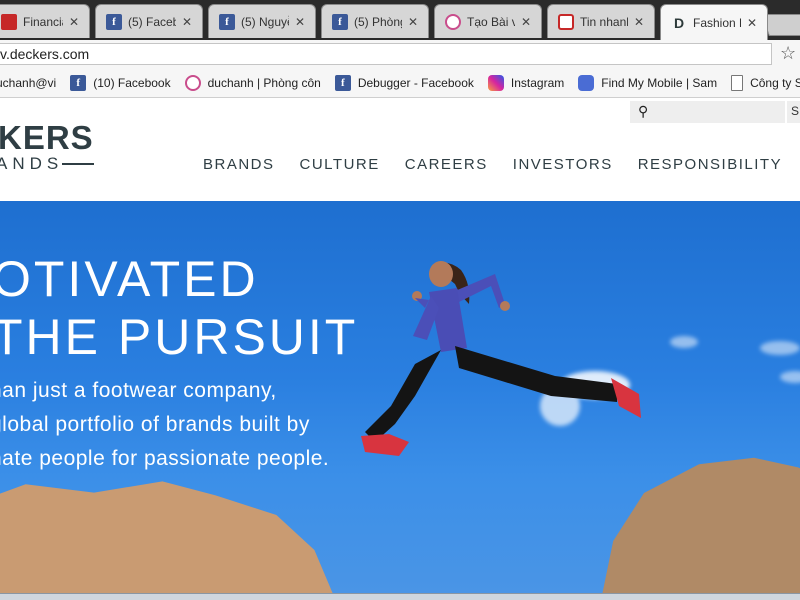 The image size is (800, 600). What do you see at coordinates (586, 82) in the screenshot?
I see `findmymobile-icon` at bounding box center [586, 82].